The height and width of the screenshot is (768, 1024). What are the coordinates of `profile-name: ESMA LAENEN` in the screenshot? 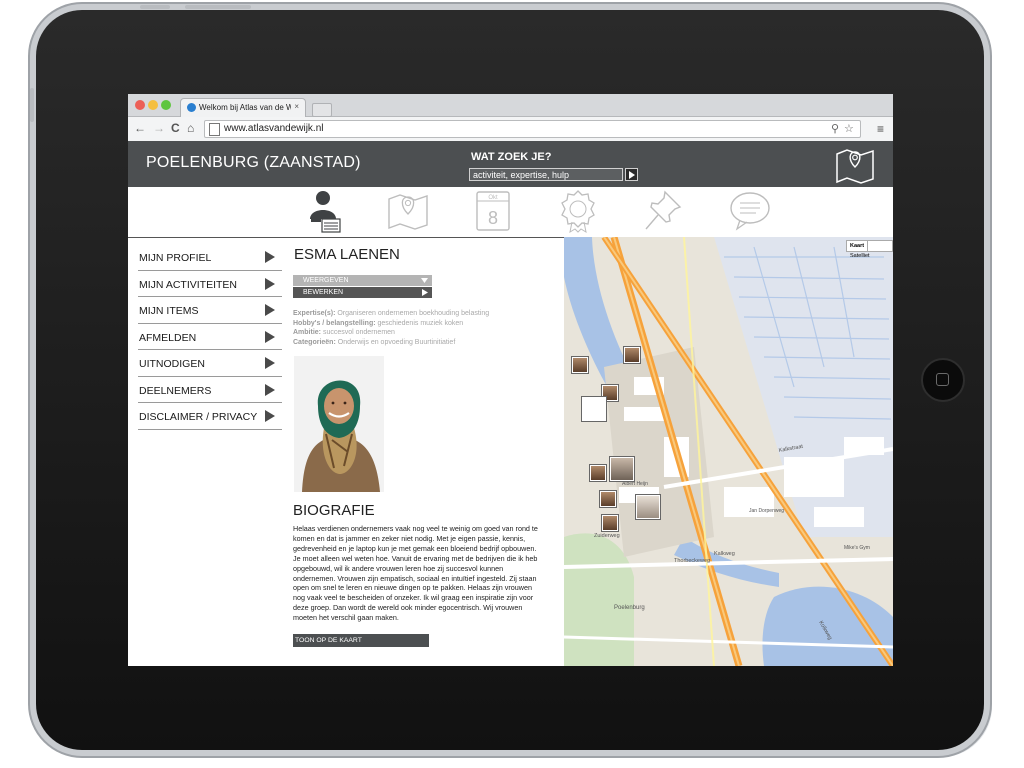 It's located at (347, 254).